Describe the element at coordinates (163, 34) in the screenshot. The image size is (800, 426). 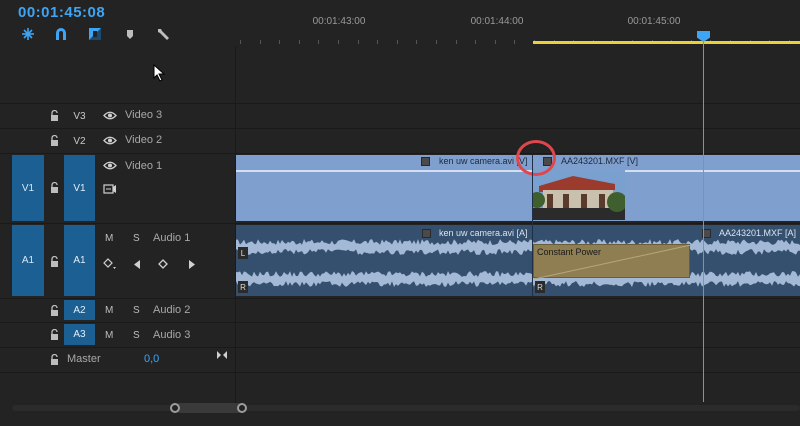
I see `wrench-icon` at that location.